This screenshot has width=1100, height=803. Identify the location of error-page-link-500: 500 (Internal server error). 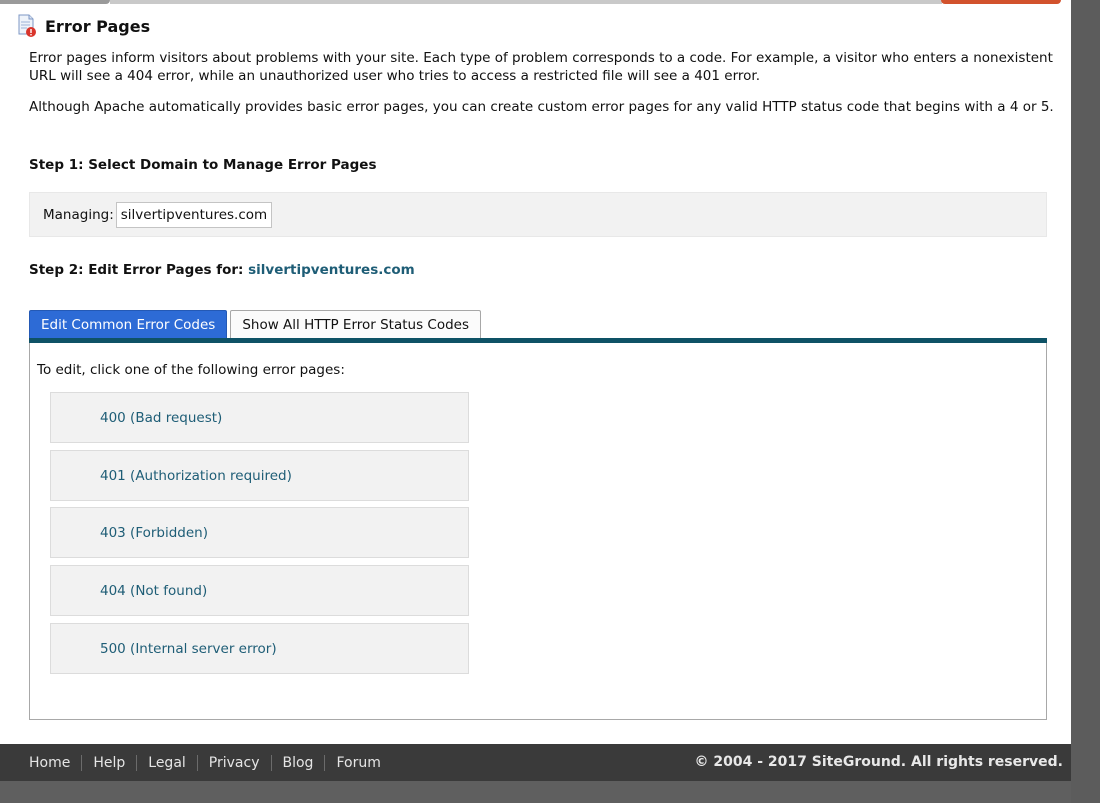
(188, 649).